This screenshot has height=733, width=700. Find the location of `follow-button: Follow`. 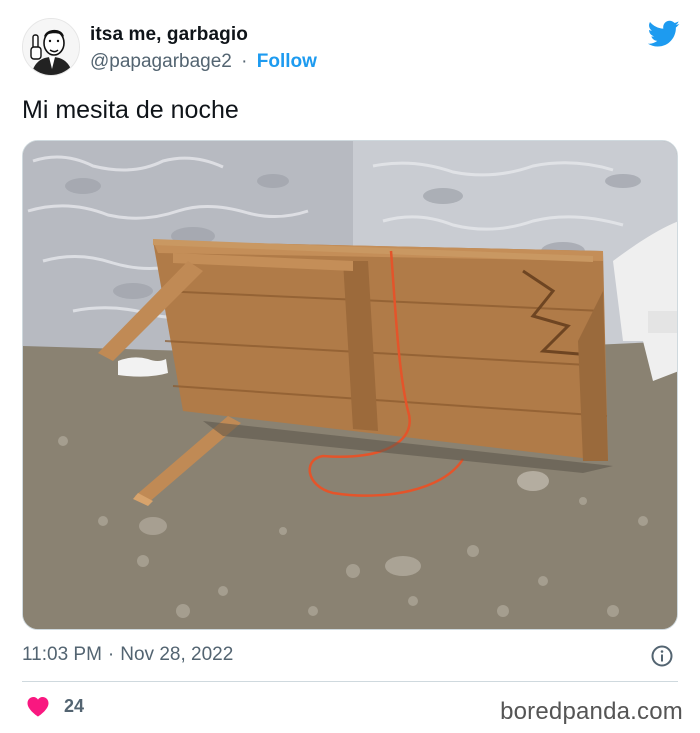

follow-button: Follow is located at coordinates (287, 61).